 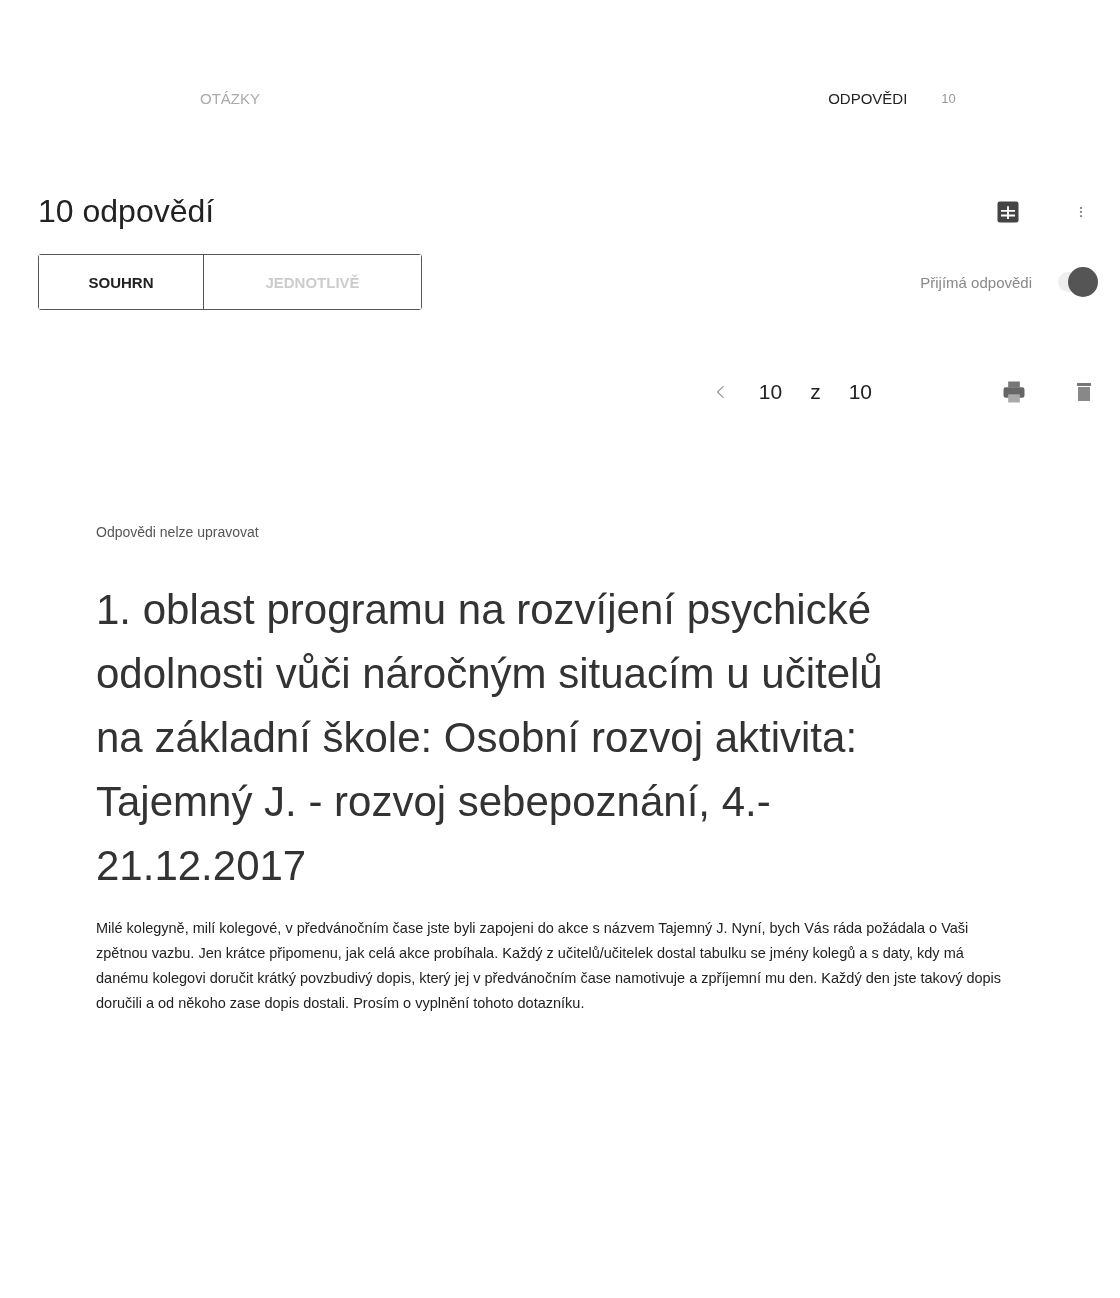 What do you see at coordinates (976, 282) in the screenshot?
I see `accepting-responses-label: Přijímá odpovědi` at bounding box center [976, 282].